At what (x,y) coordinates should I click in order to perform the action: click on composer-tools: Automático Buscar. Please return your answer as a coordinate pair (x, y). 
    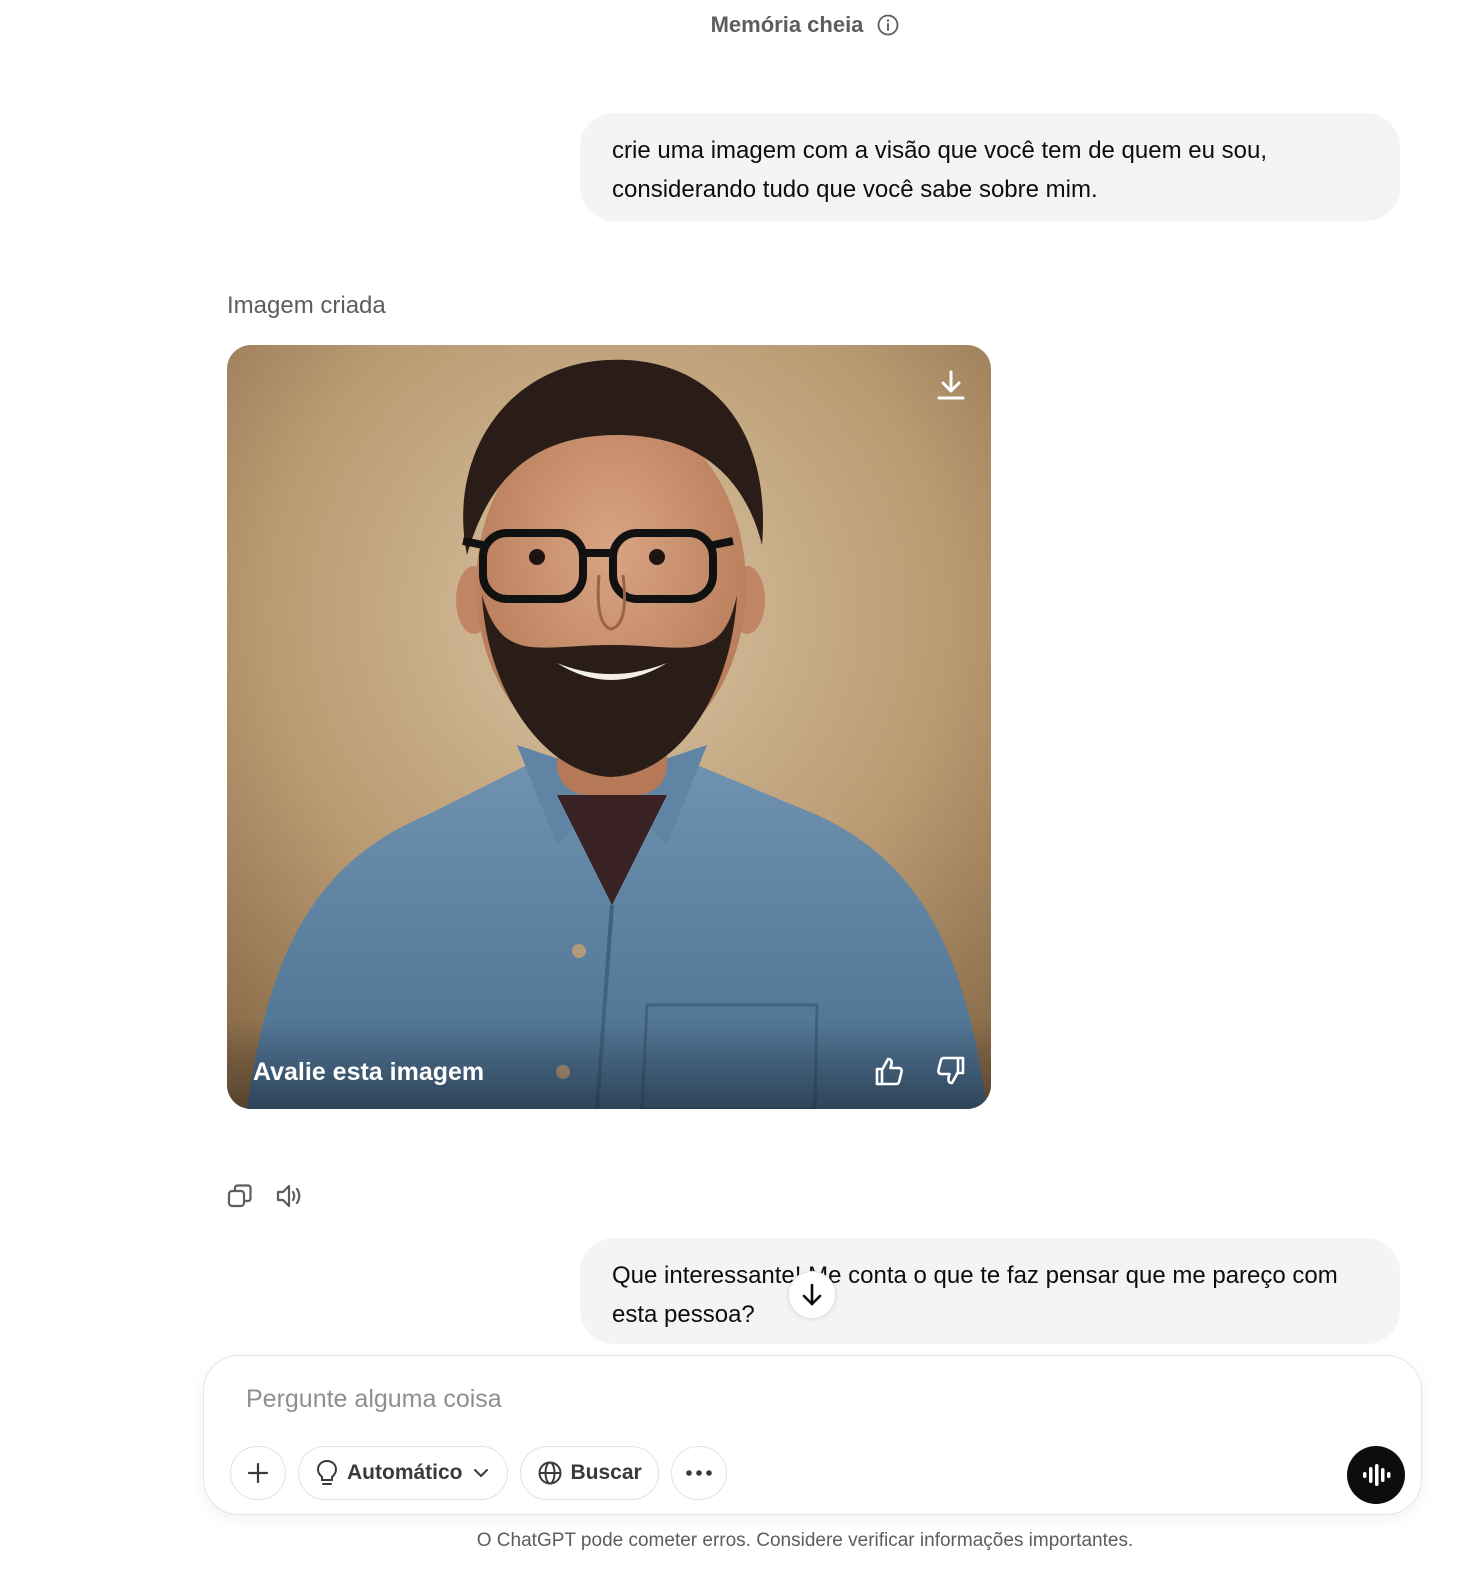
    Looking at the image, I should click on (478, 1473).